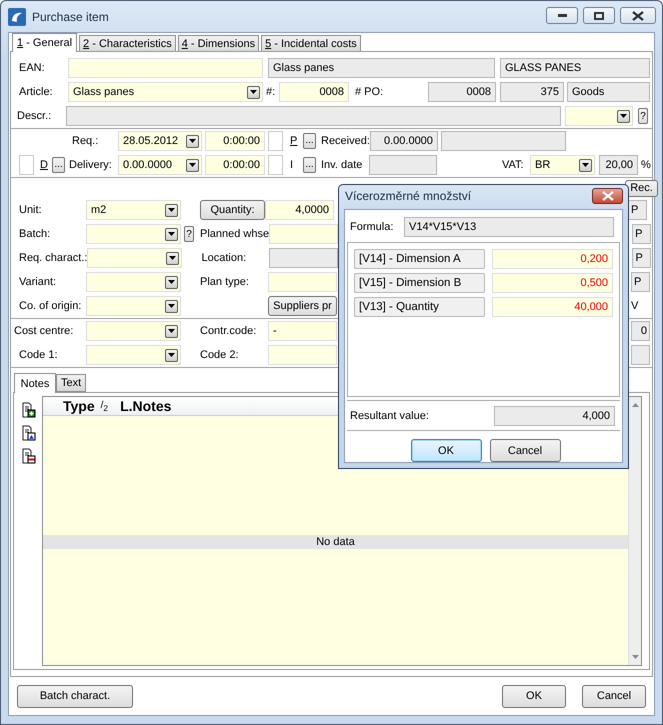 This screenshot has height=725, width=663. What do you see at coordinates (35, 383) in the screenshot?
I see `tab: Notes` at bounding box center [35, 383].